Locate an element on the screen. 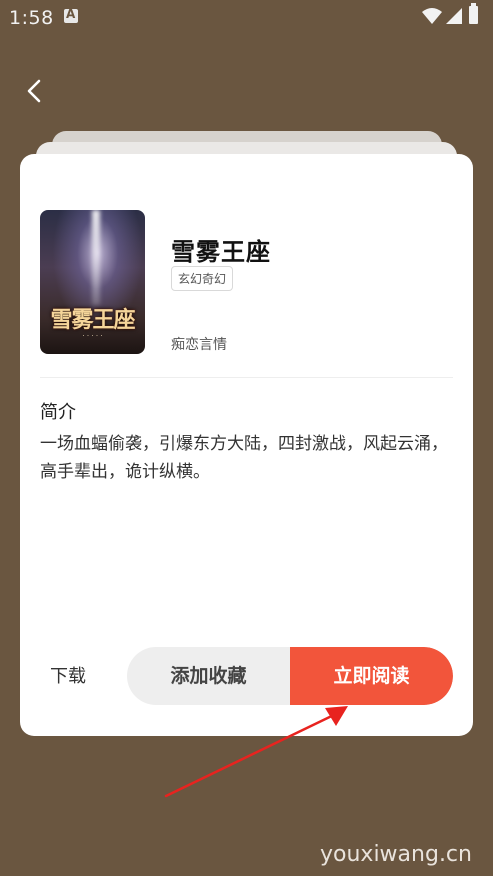  cover-light-beam is located at coordinates (96, 257).